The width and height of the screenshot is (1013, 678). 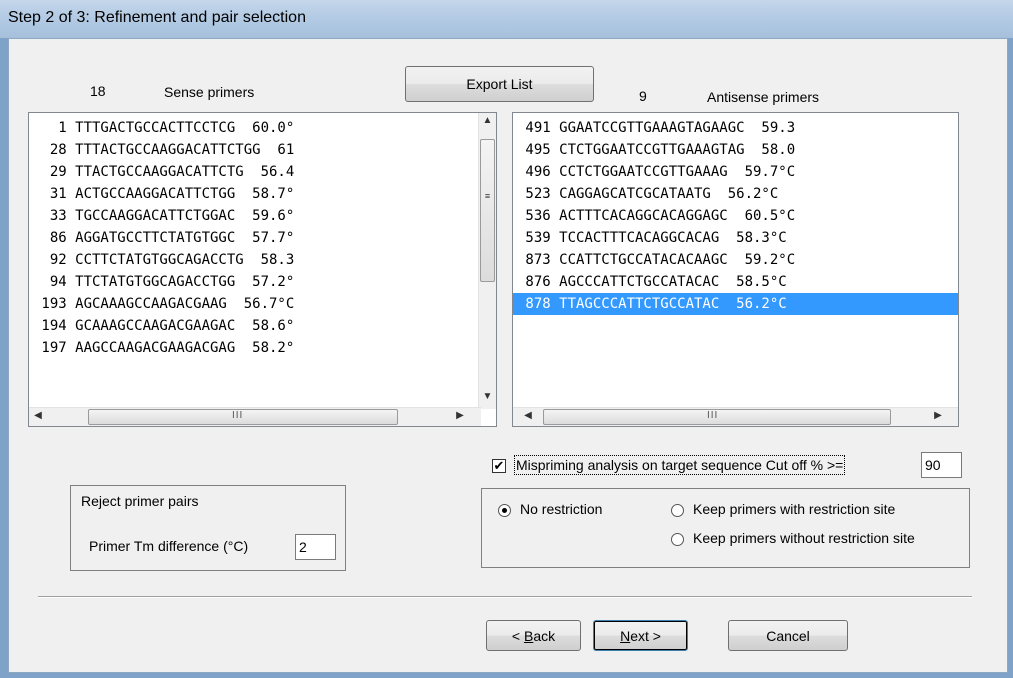 What do you see at coordinates (643, 96) in the screenshot?
I see `antisense-count: 9` at bounding box center [643, 96].